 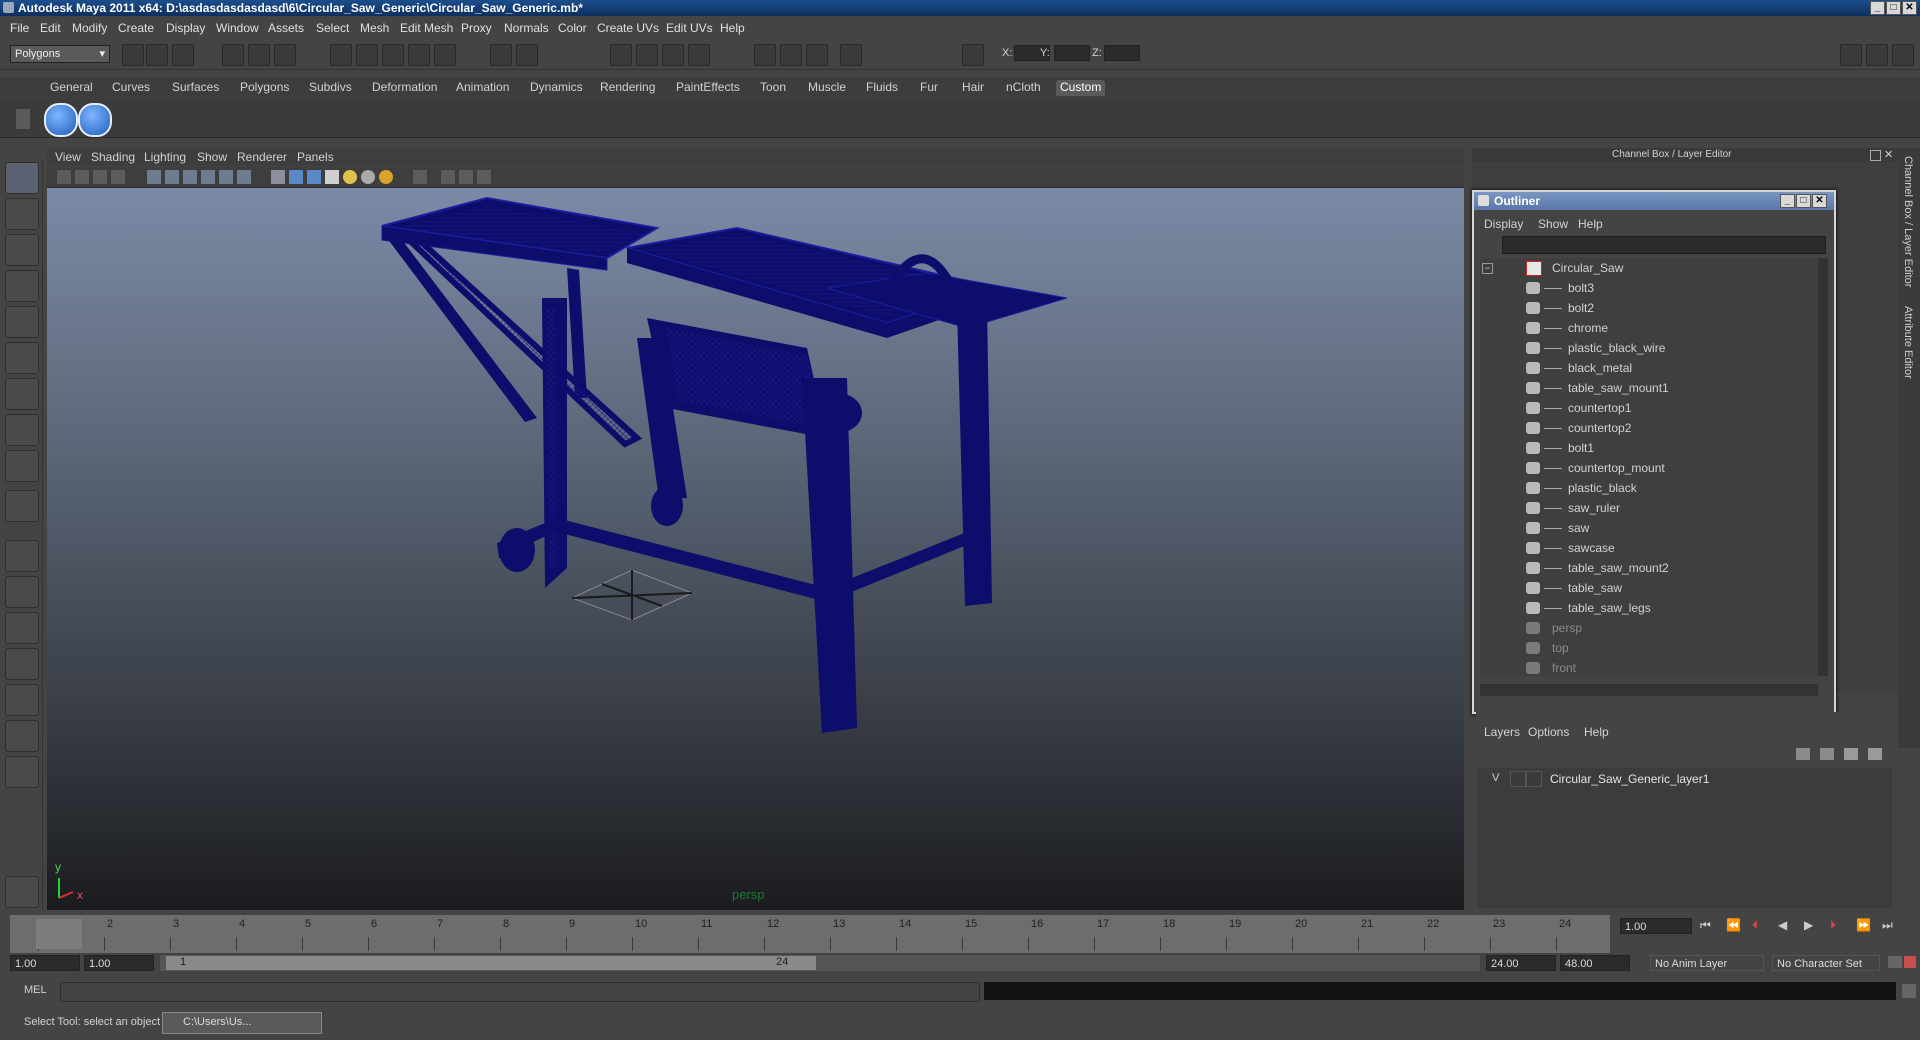 I want to click on maximize-button: □, so click(x=1893, y=8).